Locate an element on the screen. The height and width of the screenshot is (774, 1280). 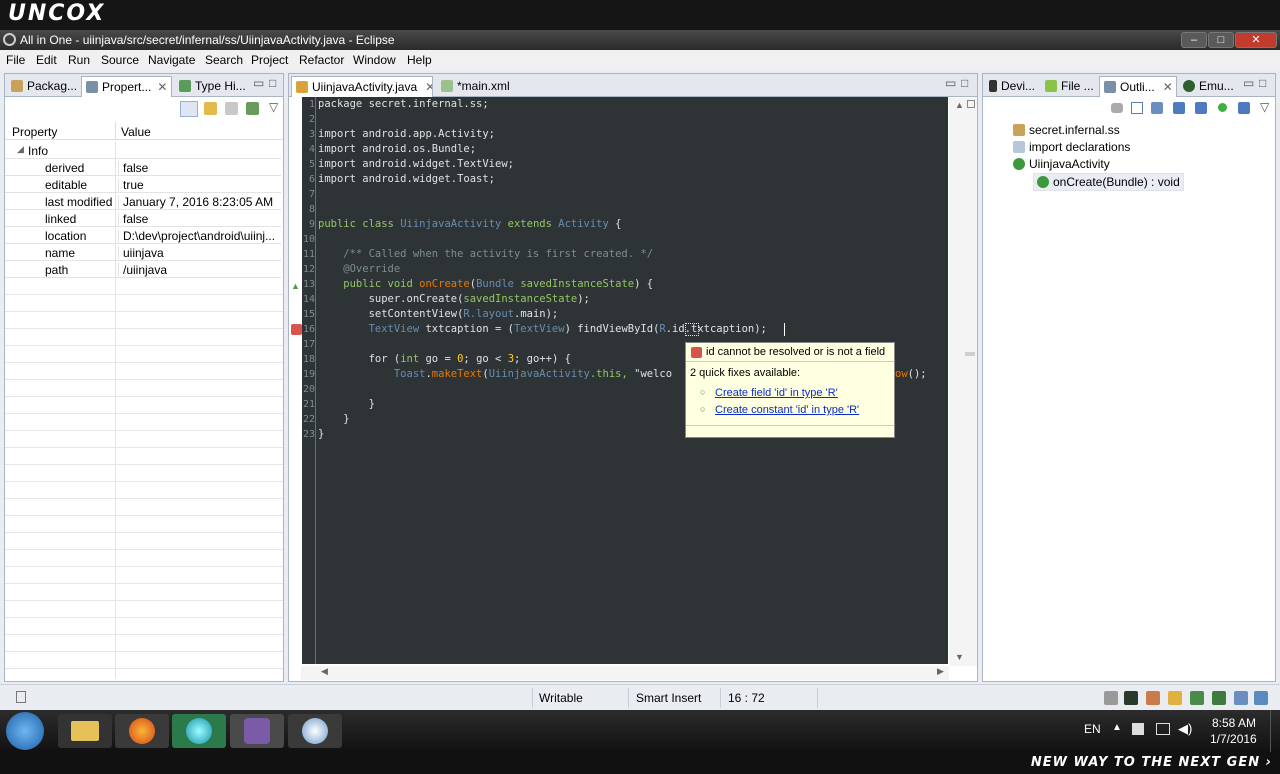
property-row: editable true is located at coordinates (143, 184).